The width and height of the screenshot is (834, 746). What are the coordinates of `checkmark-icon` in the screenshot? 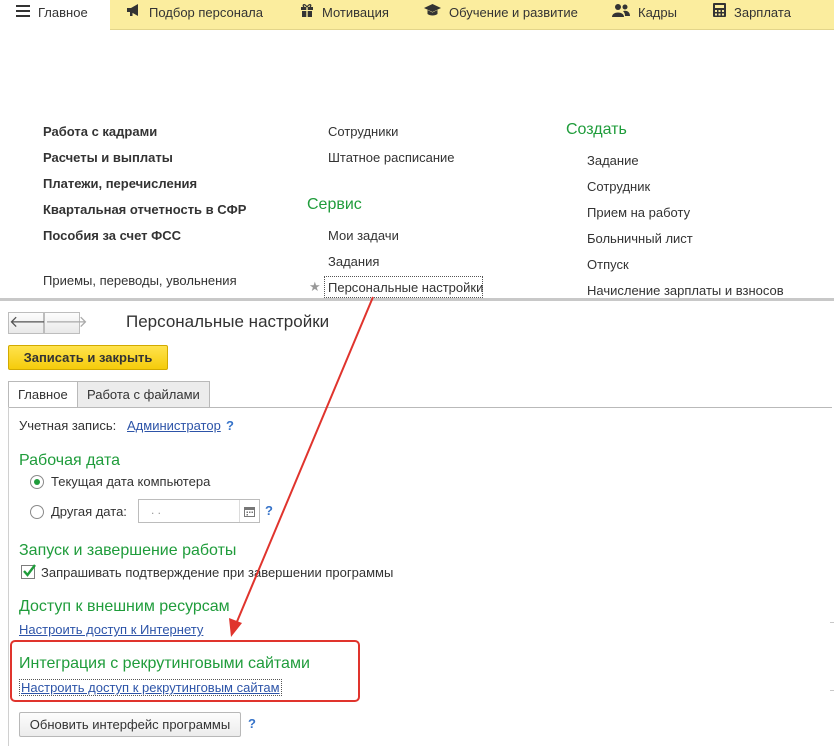 It's located at (29, 570).